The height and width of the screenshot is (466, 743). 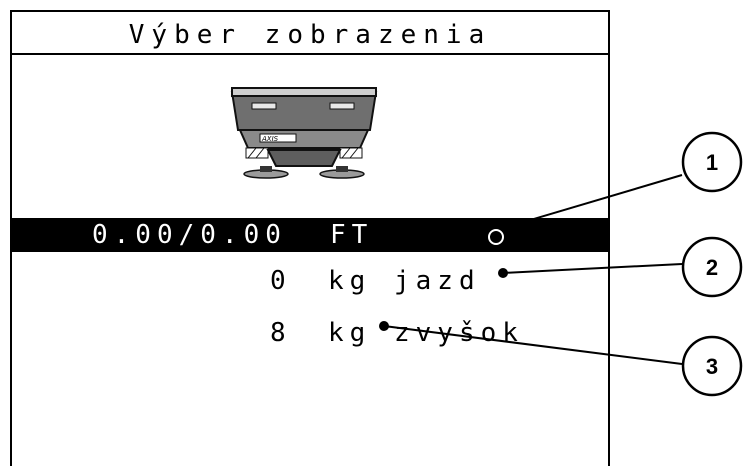 What do you see at coordinates (712, 366) in the screenshot?
I see `callout-number-3: 3` at bounding box center [712, 366].